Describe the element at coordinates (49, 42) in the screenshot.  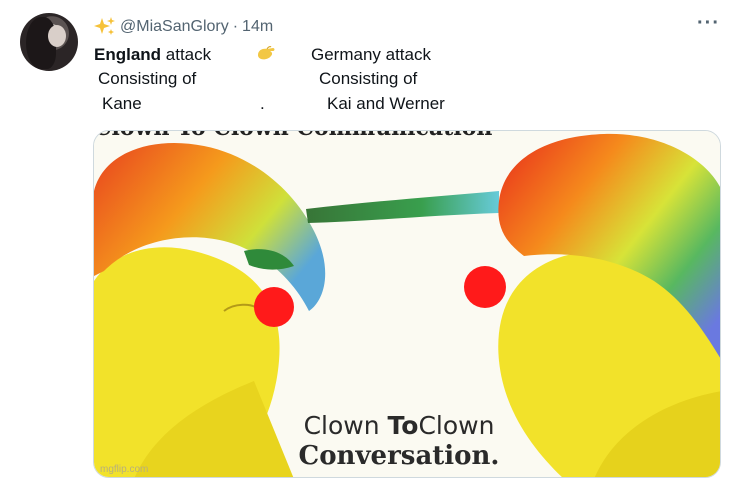
I see `avatar` at that location.